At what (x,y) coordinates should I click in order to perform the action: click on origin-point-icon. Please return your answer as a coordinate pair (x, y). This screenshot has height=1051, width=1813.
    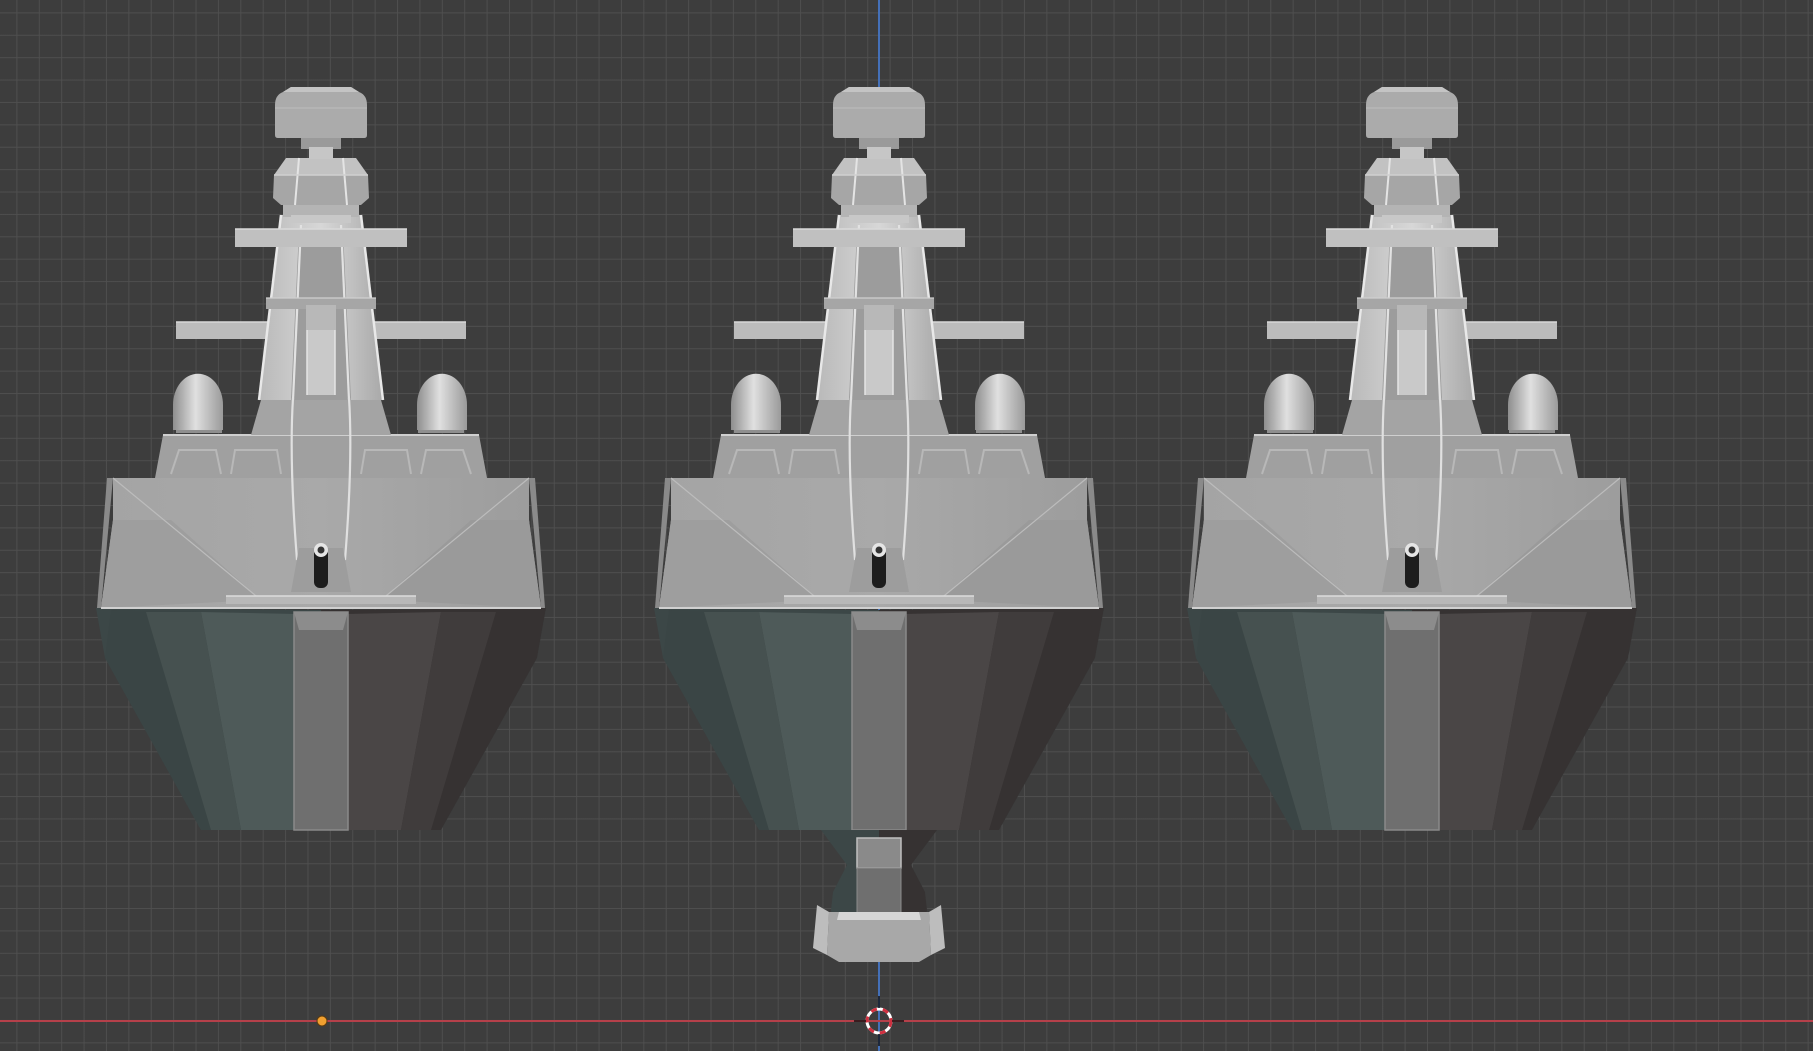
    Looking at the image, I should click on (322, 1021).